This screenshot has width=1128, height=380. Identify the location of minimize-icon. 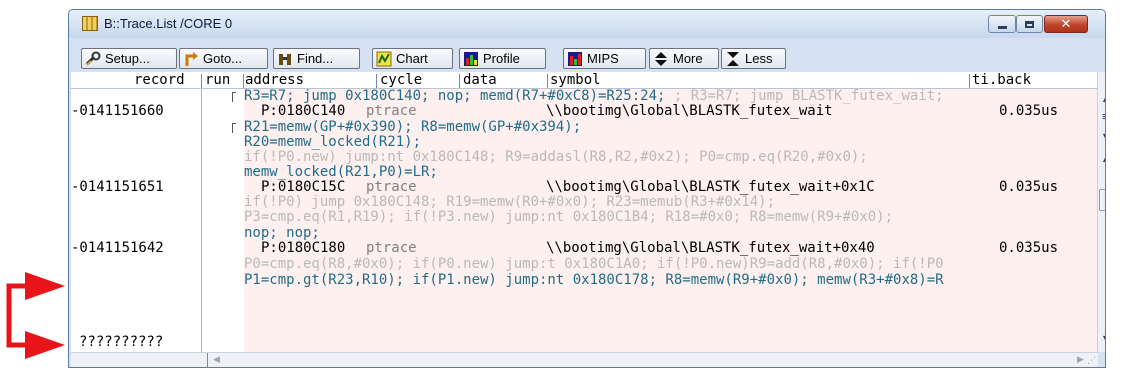
(1002, 27).